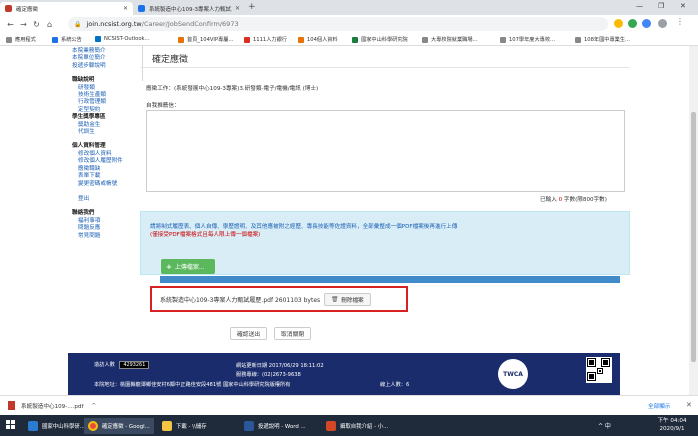 This screenshot has width=698, height=436. Describe the element at coordinates (639, 6) in the screenshot. I see `minimize-button: —` at that location.